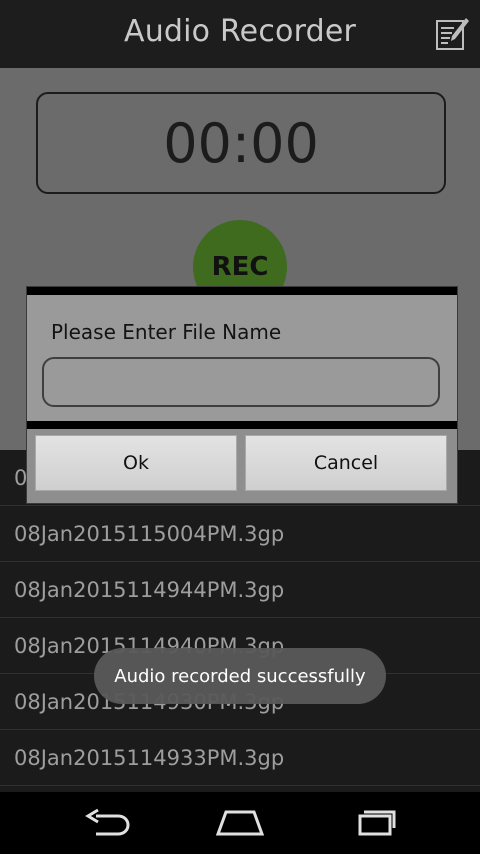  I want to click on app-title: Audio Recorder, so click(240, 31).